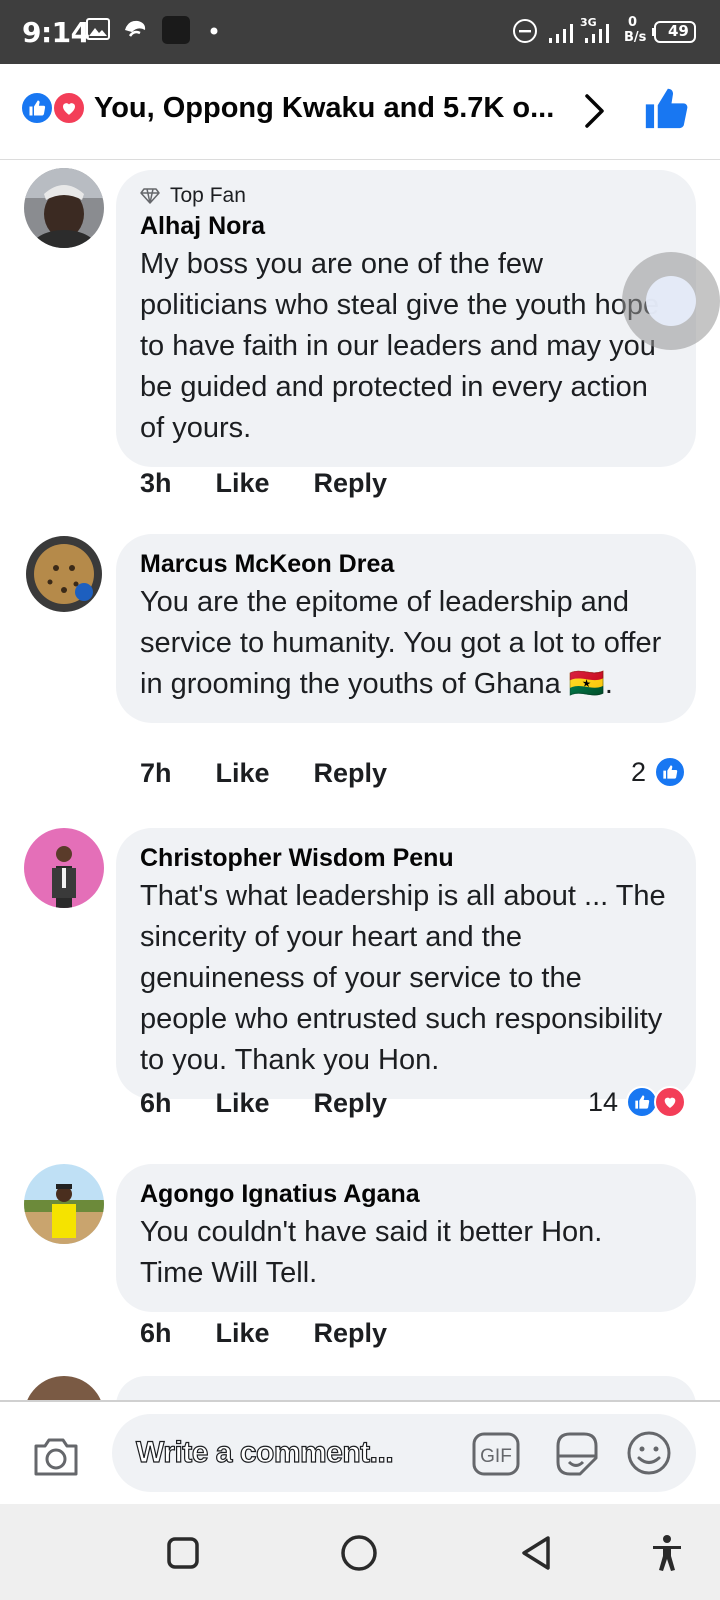 This screenshot has height=1600, width=720. What do you see at coordinates (360, 32) in the screenshot?
I see `status-bar: 9:14 3G 0 B/s 49` at bounding box center [360, 32].